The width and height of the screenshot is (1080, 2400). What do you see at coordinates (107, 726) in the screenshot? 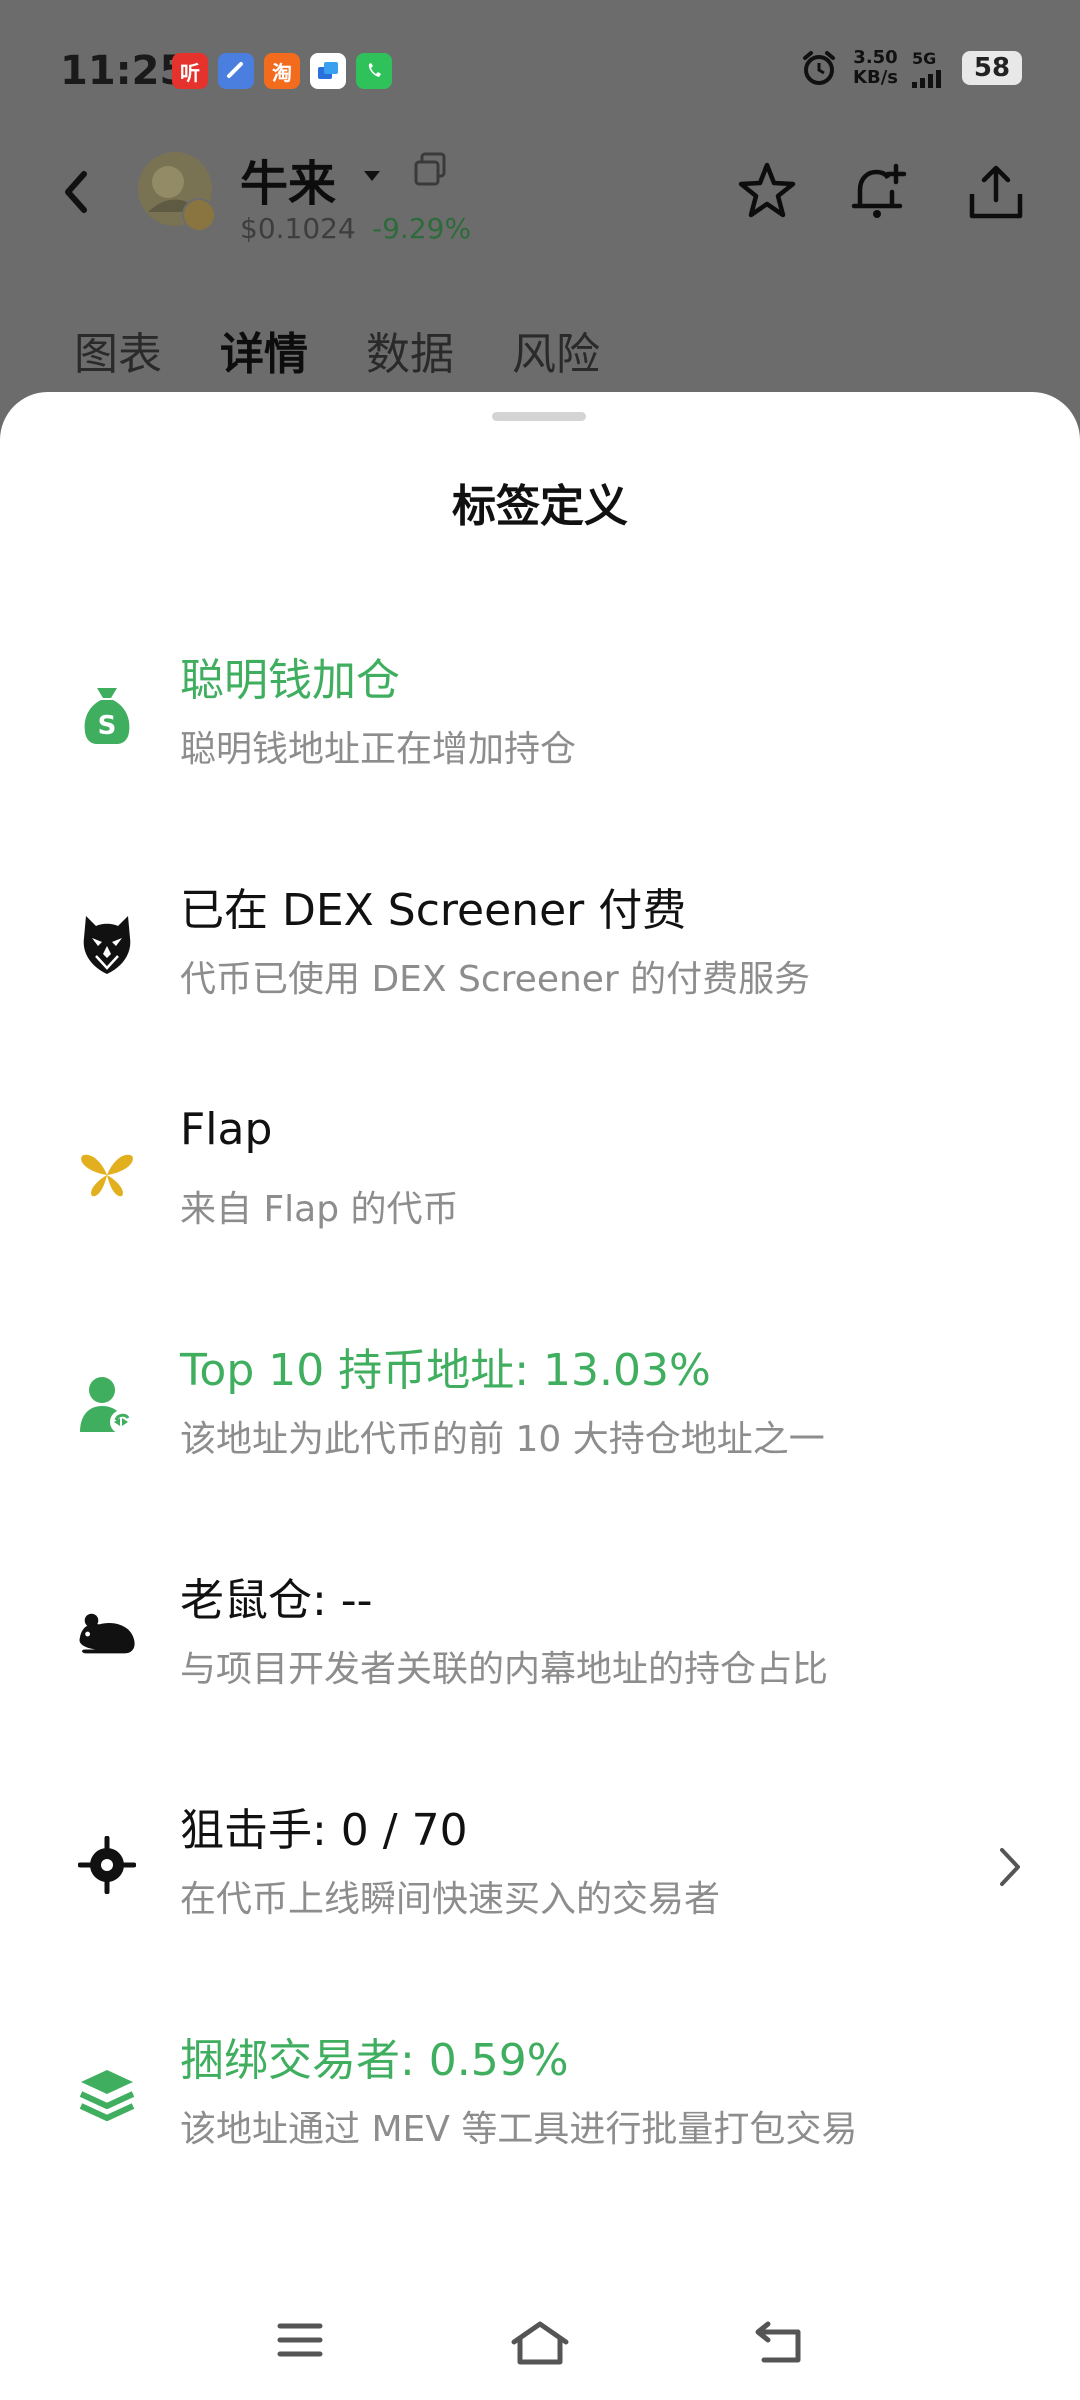
I see `svg-text: S` at bounding box center [107, 726].